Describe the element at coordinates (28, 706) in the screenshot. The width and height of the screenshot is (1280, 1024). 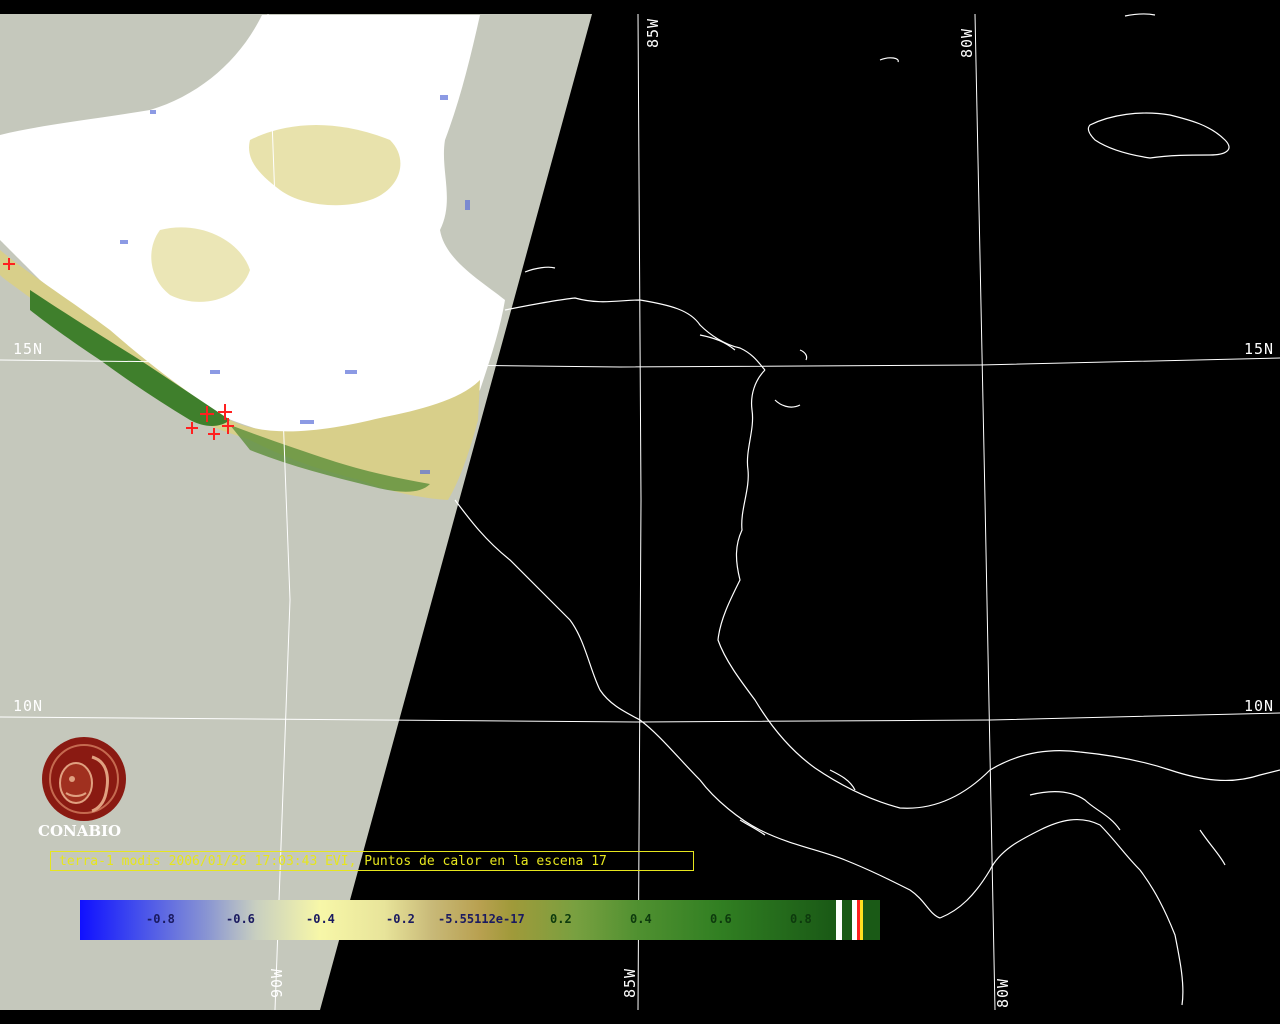
I see `lat-label-10n-left: 10N` at that location.